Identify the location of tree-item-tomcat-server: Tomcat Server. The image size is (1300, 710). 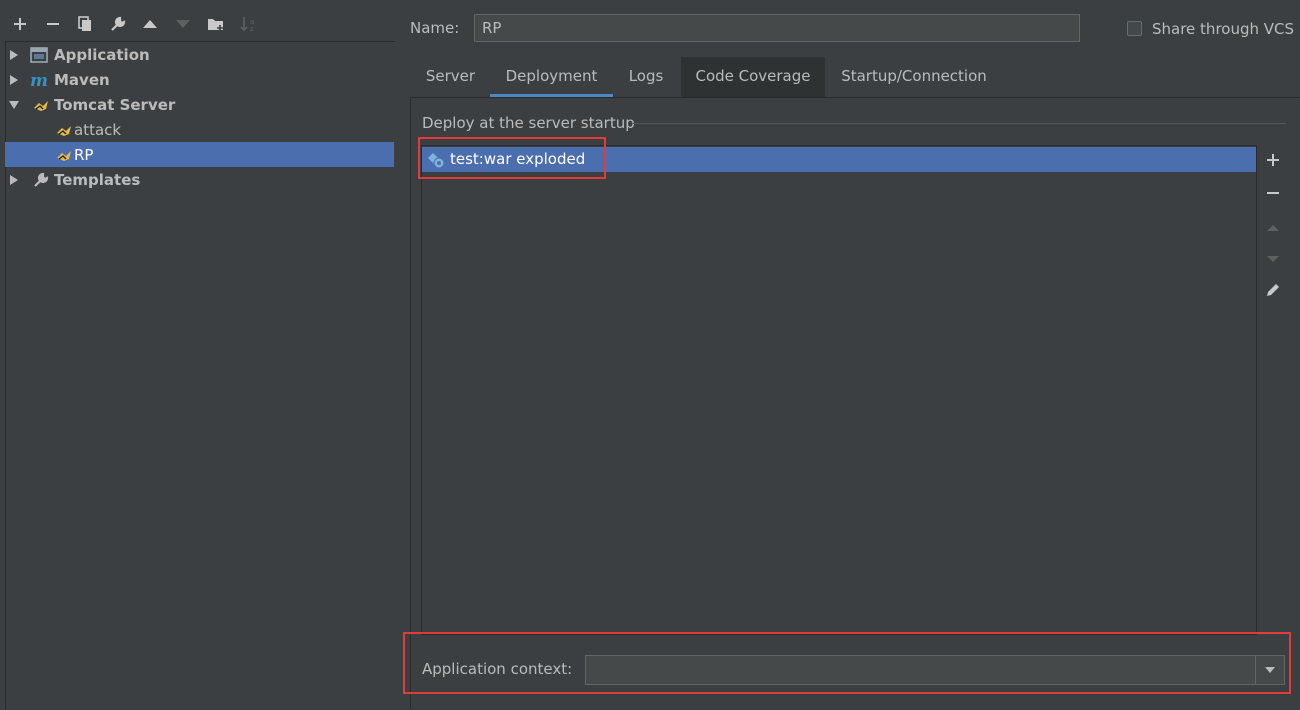
(199, 104).